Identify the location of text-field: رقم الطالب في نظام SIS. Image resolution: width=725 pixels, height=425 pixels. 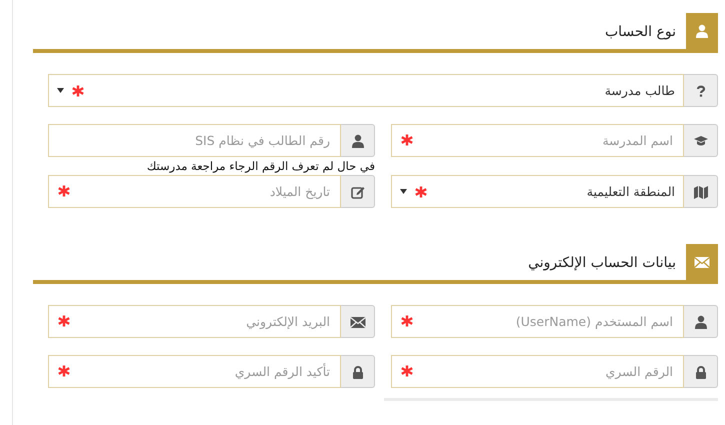
(194, 140).